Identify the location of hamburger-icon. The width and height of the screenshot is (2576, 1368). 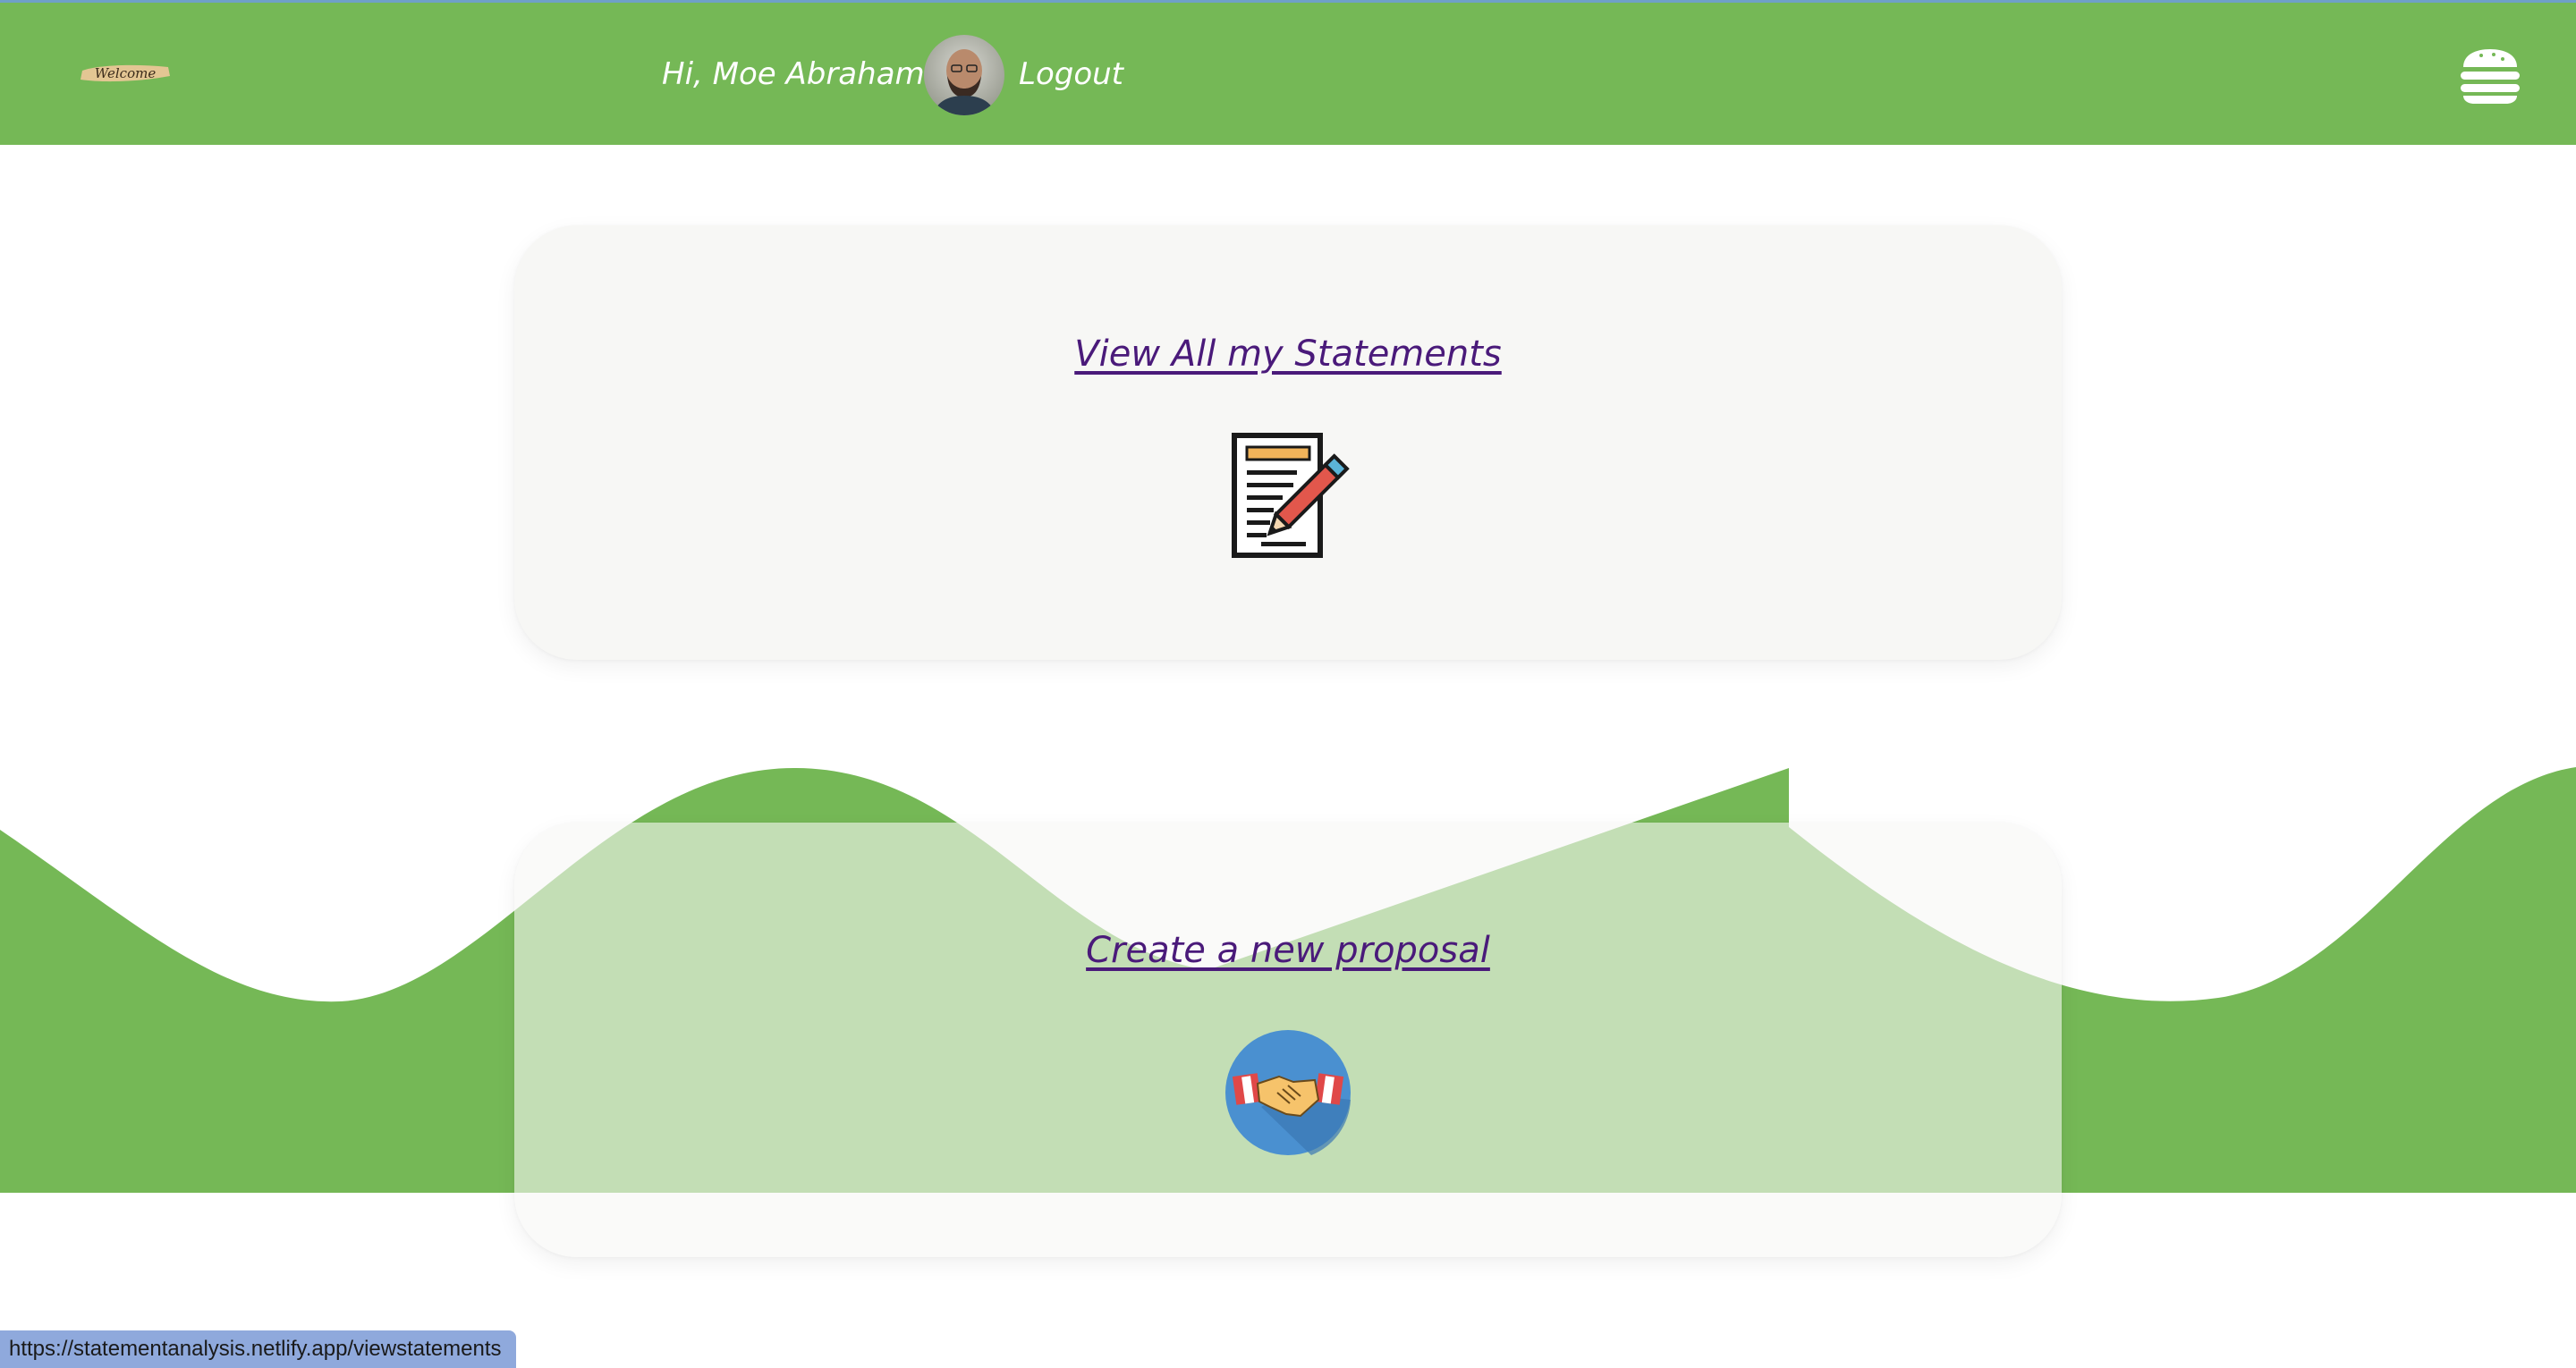
(2490, 76).